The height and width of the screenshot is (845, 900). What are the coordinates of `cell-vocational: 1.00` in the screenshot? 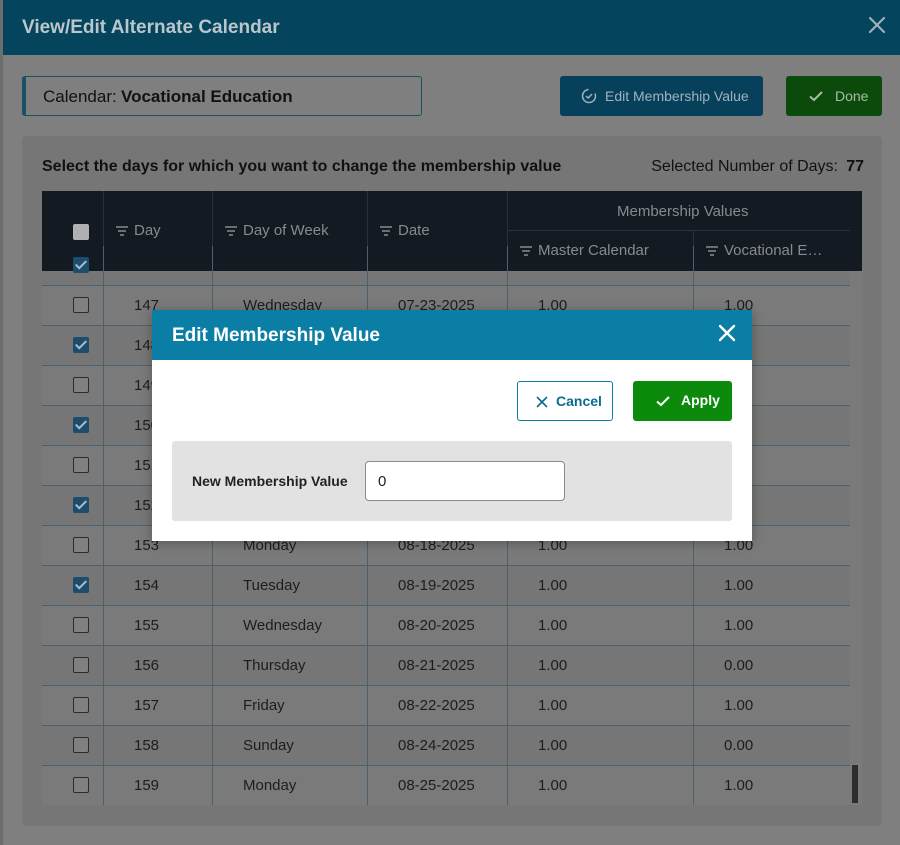 It's located at (739, 785).